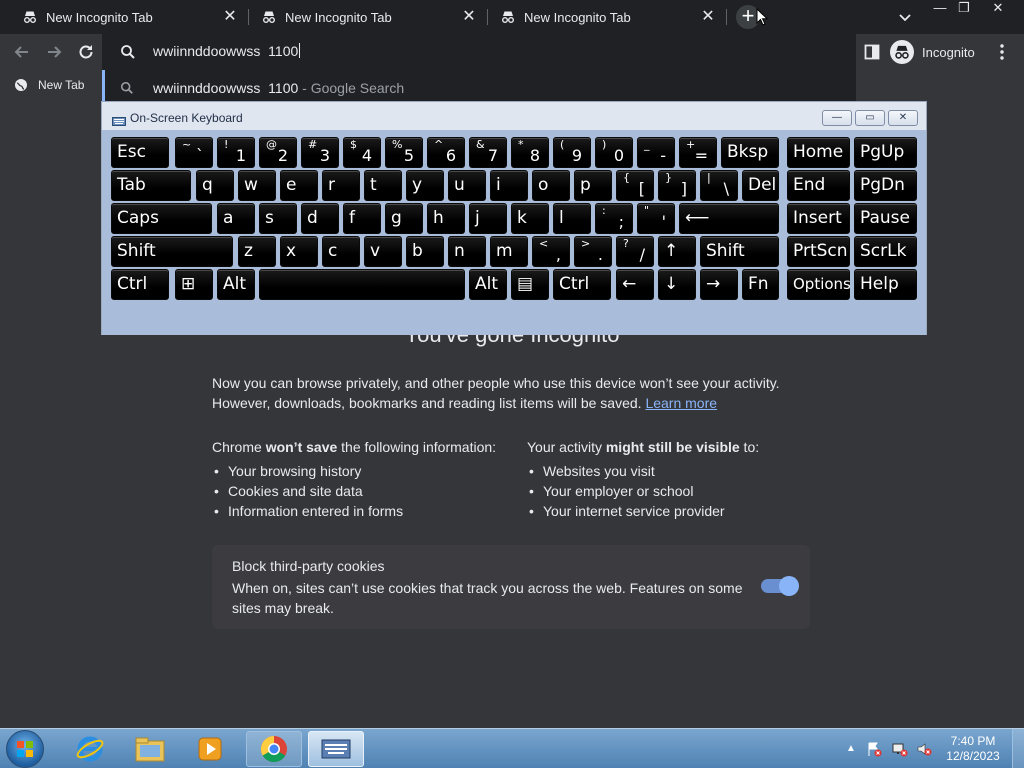 Image resolution: width=1024 pixels, height=768 pixels. I want to click on taskbar-internet-explorer, so click(90, 749).